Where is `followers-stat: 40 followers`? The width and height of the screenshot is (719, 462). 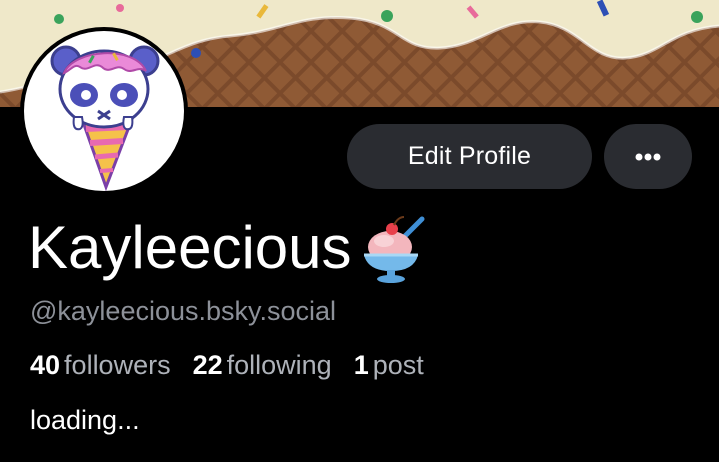 followers-stat: 40 followers is located at coordinates (100, 365).